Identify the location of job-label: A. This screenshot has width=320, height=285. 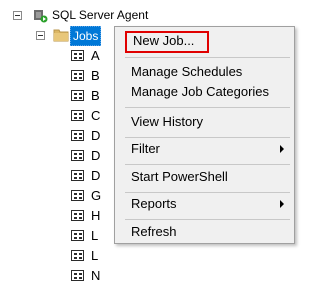
(95, 55).